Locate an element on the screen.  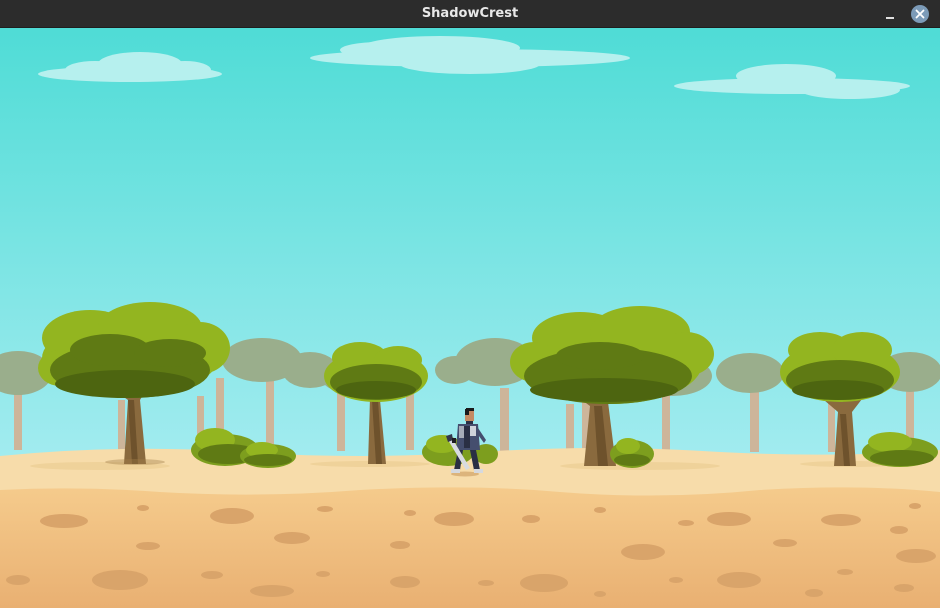
minimize-button is located at coordinates (890, 14).